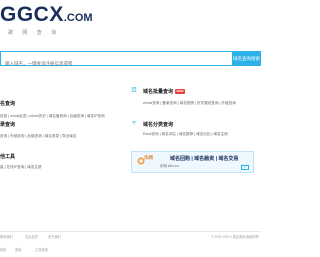  I want to click on footer-link-feedback: 意见反馈, so click(31, 236).